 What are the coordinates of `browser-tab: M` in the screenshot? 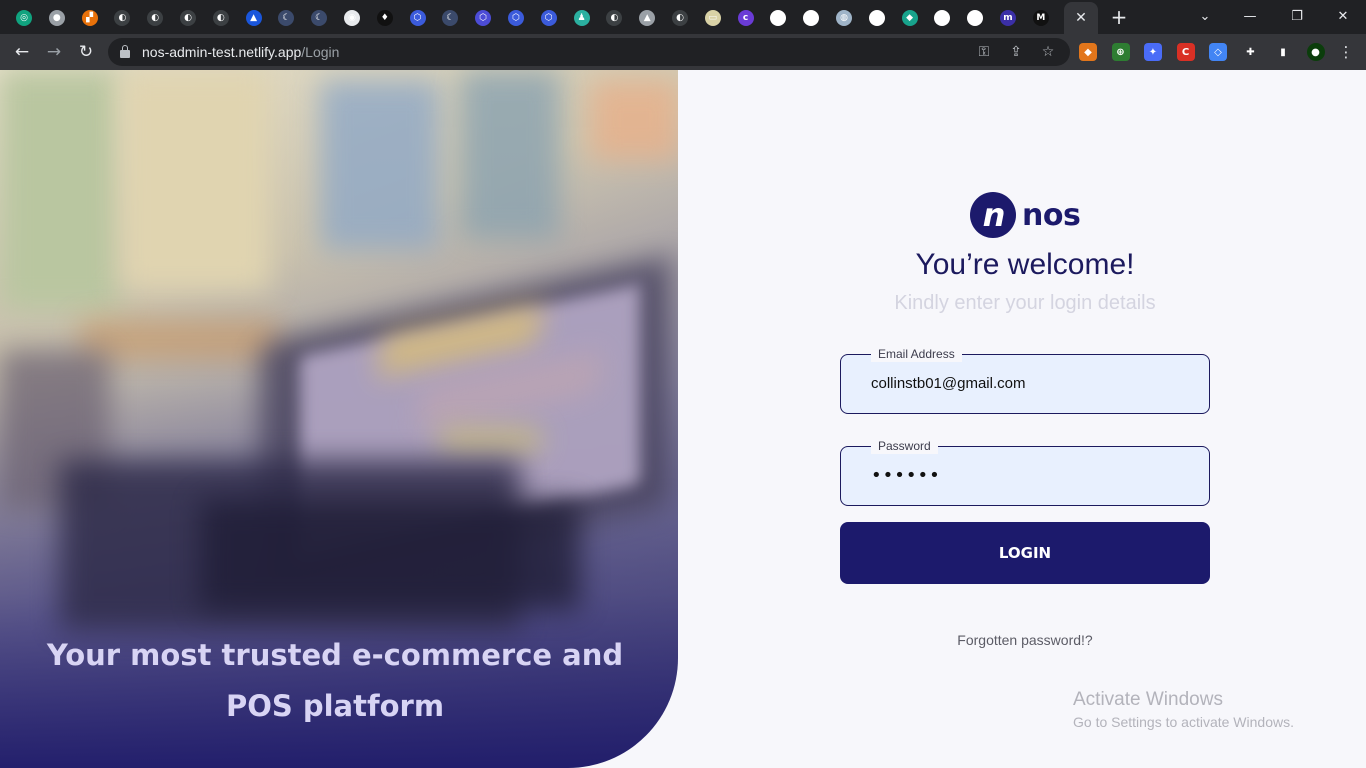 It's located at (1041, 18).